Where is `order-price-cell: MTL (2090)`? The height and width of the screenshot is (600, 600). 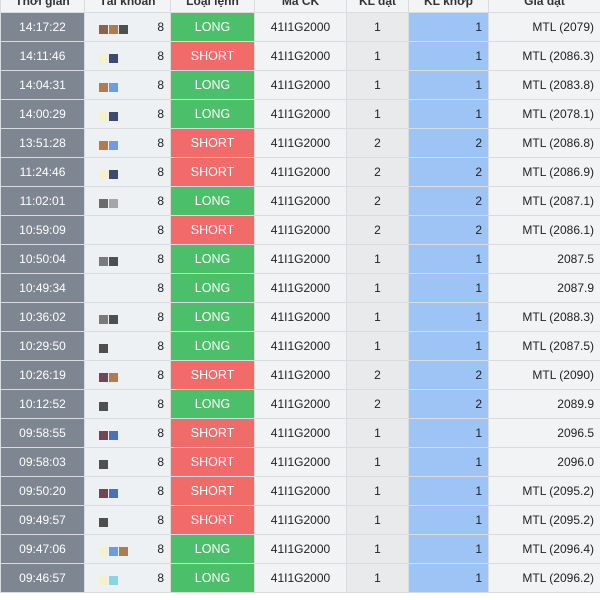
order-price-cell: MTL (2090) is located at coordinates (544, 375).